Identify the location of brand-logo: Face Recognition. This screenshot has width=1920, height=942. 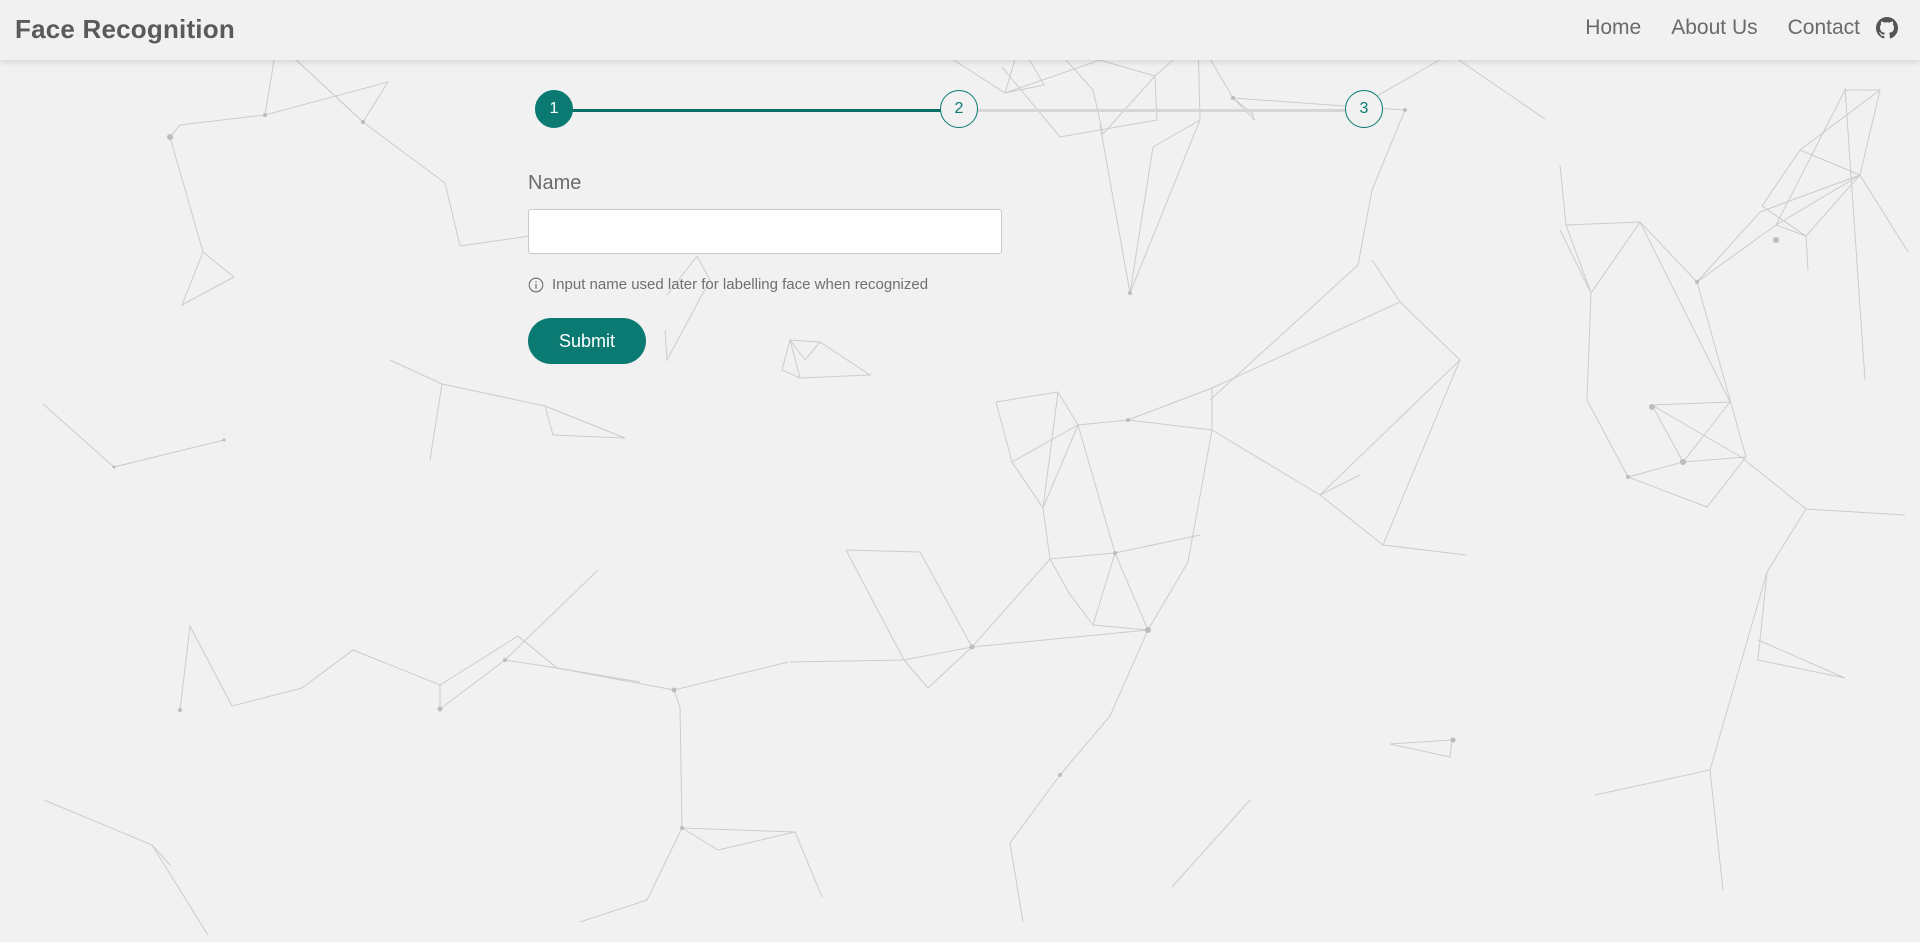
(125, 29).